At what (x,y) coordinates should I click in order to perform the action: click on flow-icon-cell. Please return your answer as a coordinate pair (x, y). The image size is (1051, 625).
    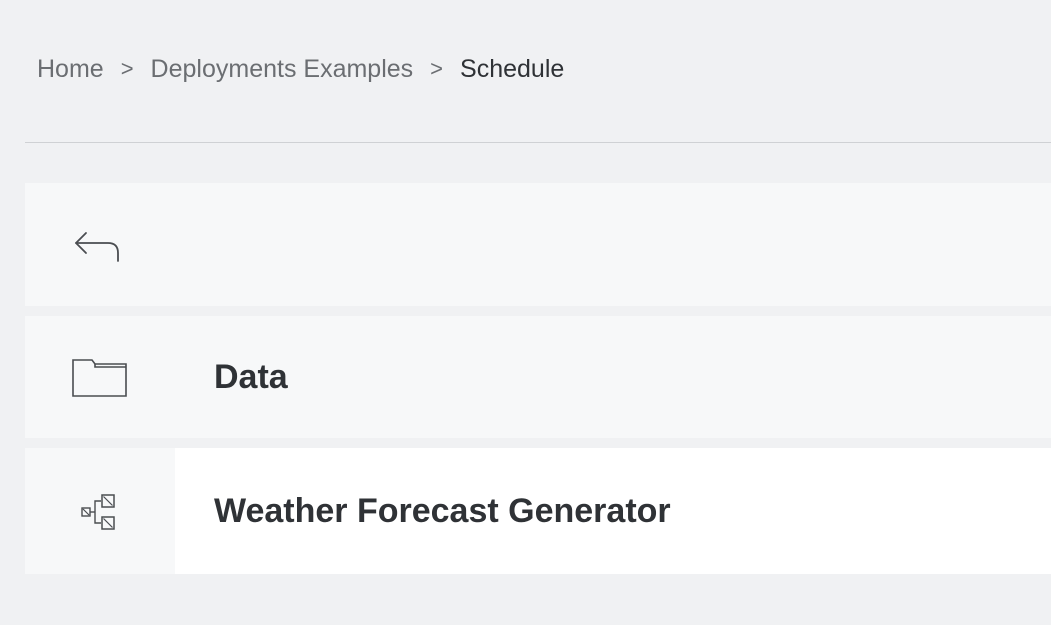
    Looking at the image, I should click on (100, 511).